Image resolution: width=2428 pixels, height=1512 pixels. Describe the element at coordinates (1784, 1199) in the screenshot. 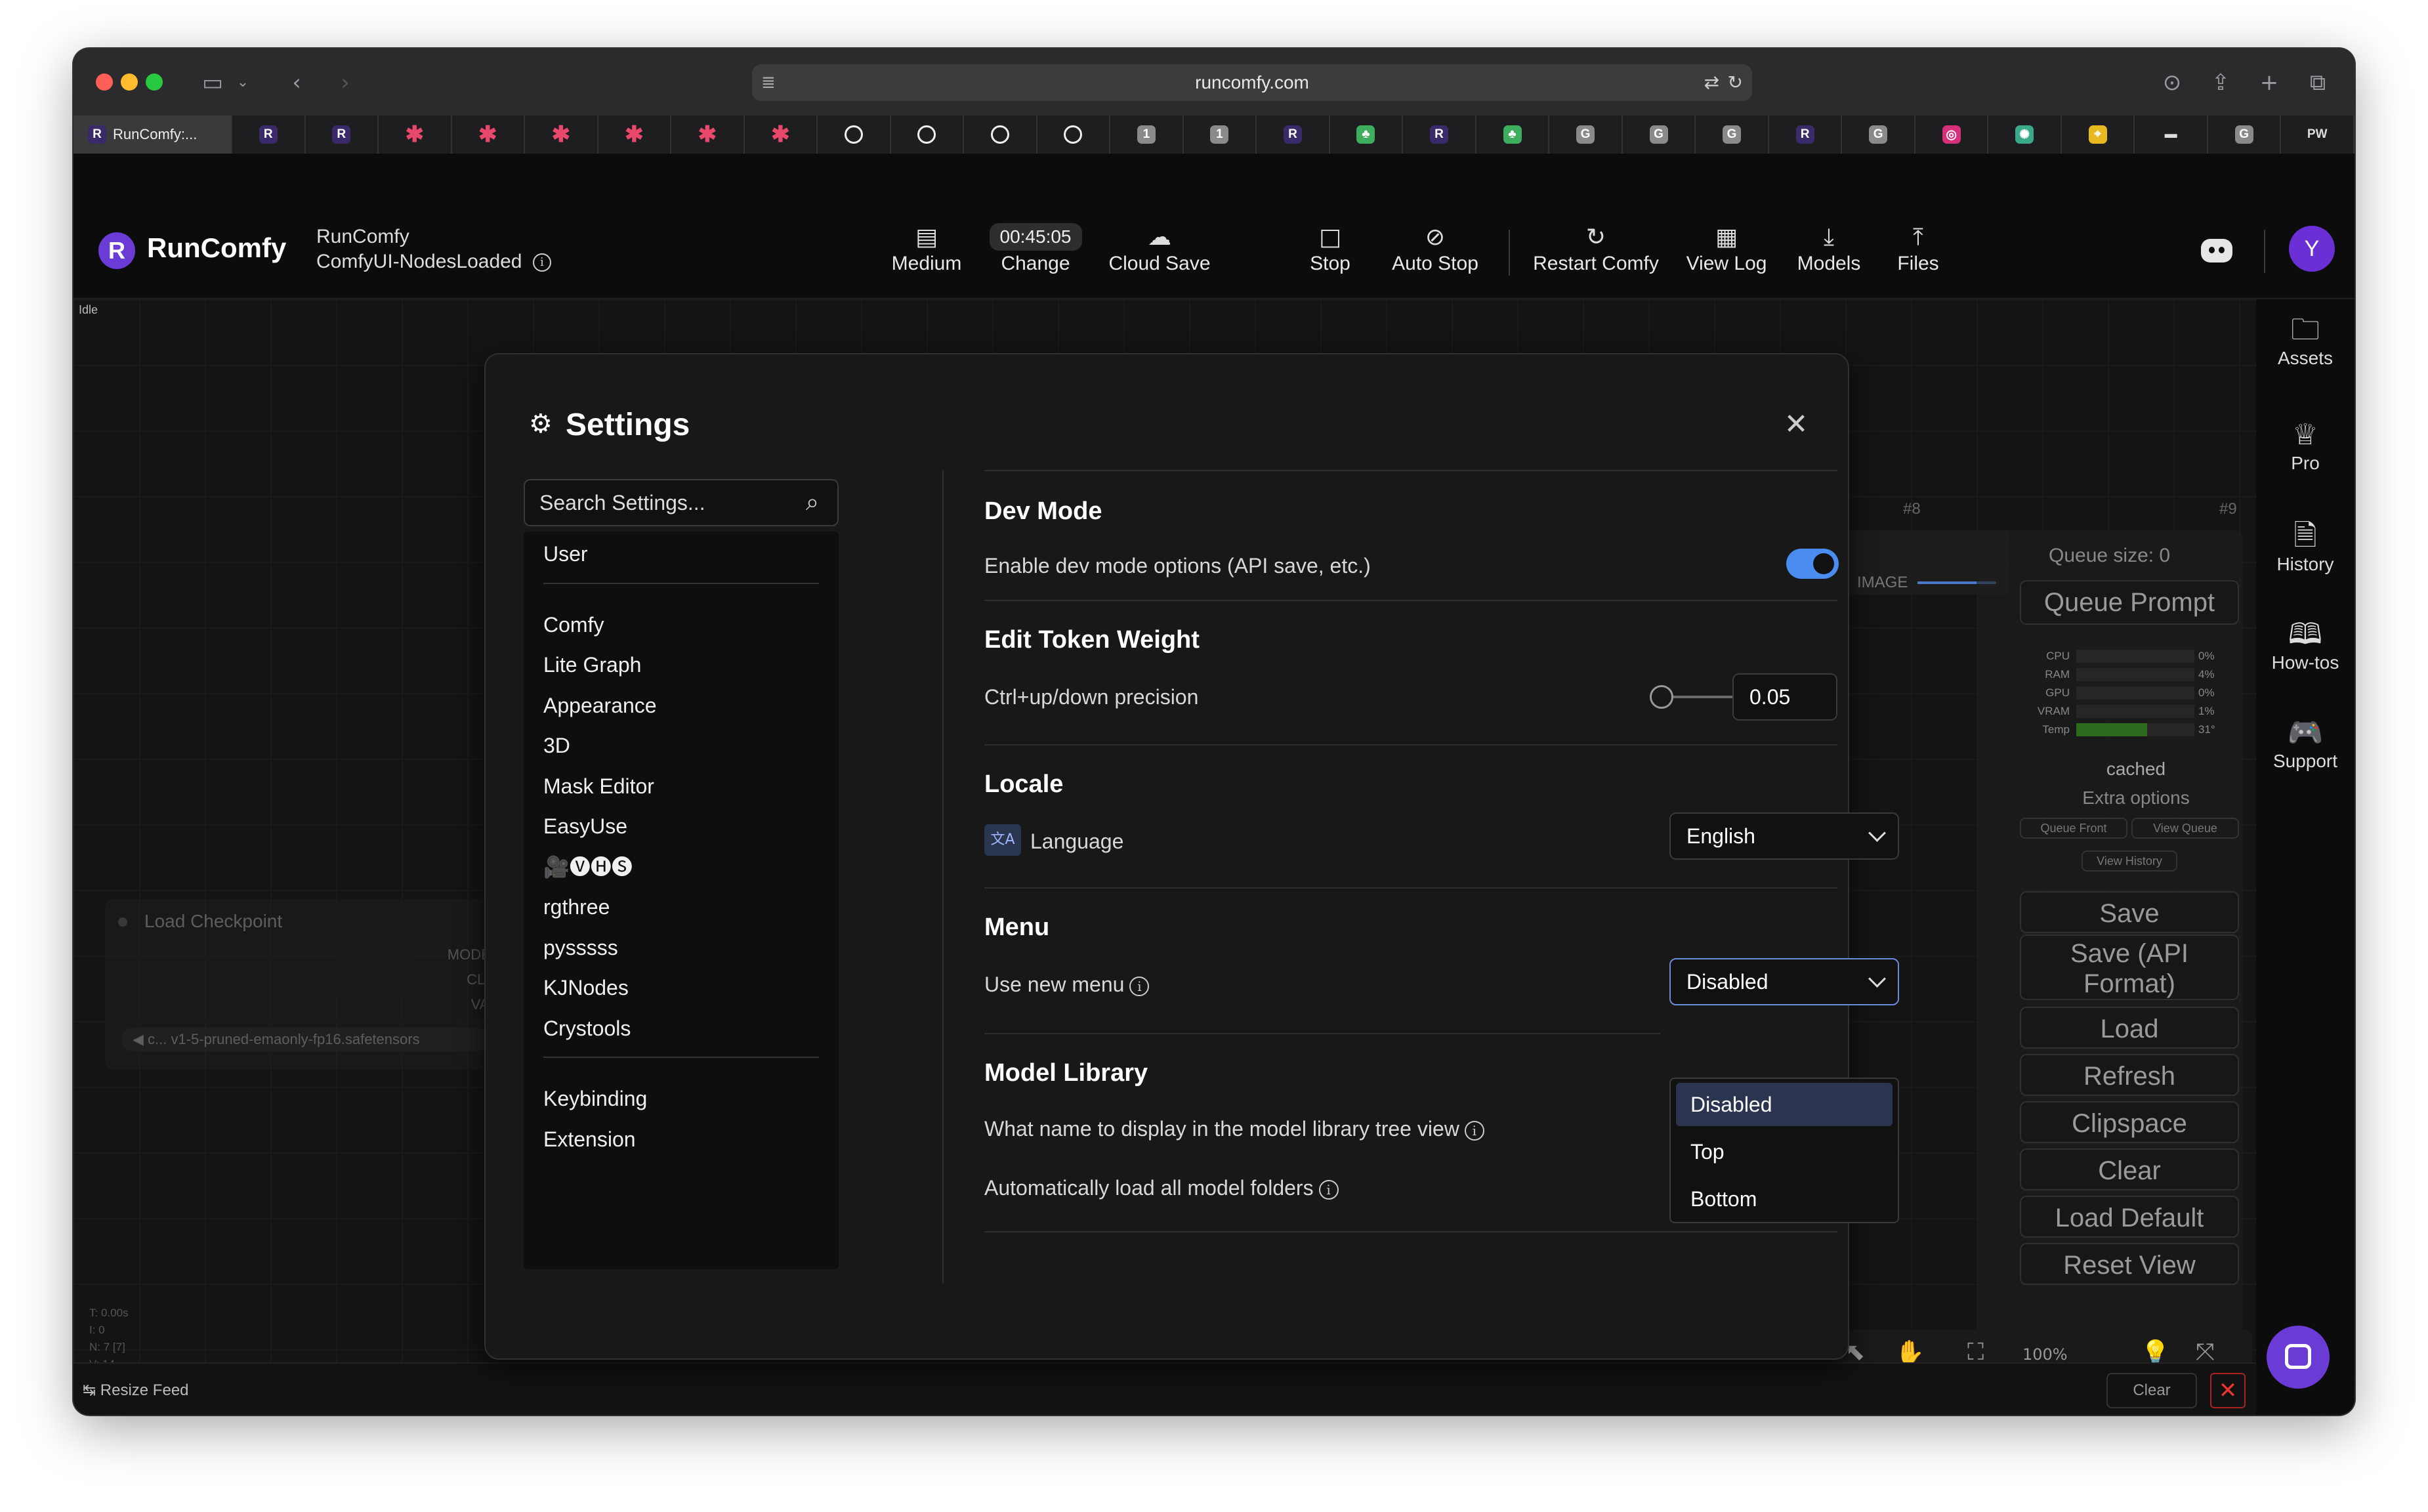

I see `menu-option: Bottom` at that location.